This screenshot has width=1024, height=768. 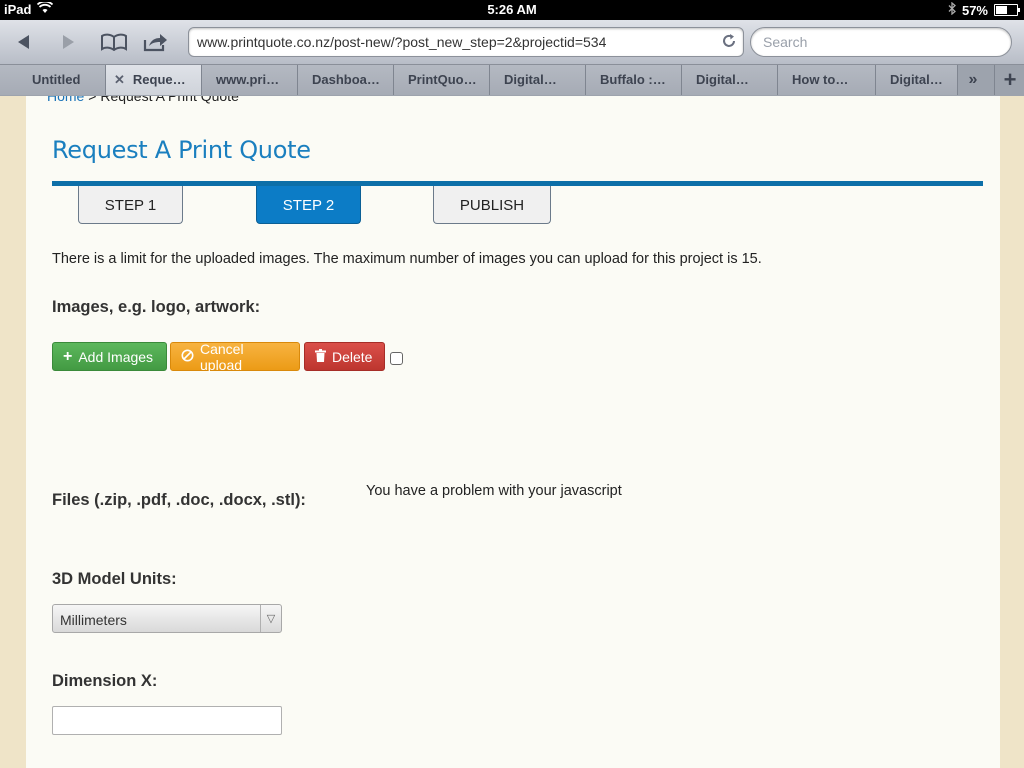 I want to click on reload-button, so click(x=729, y=43).